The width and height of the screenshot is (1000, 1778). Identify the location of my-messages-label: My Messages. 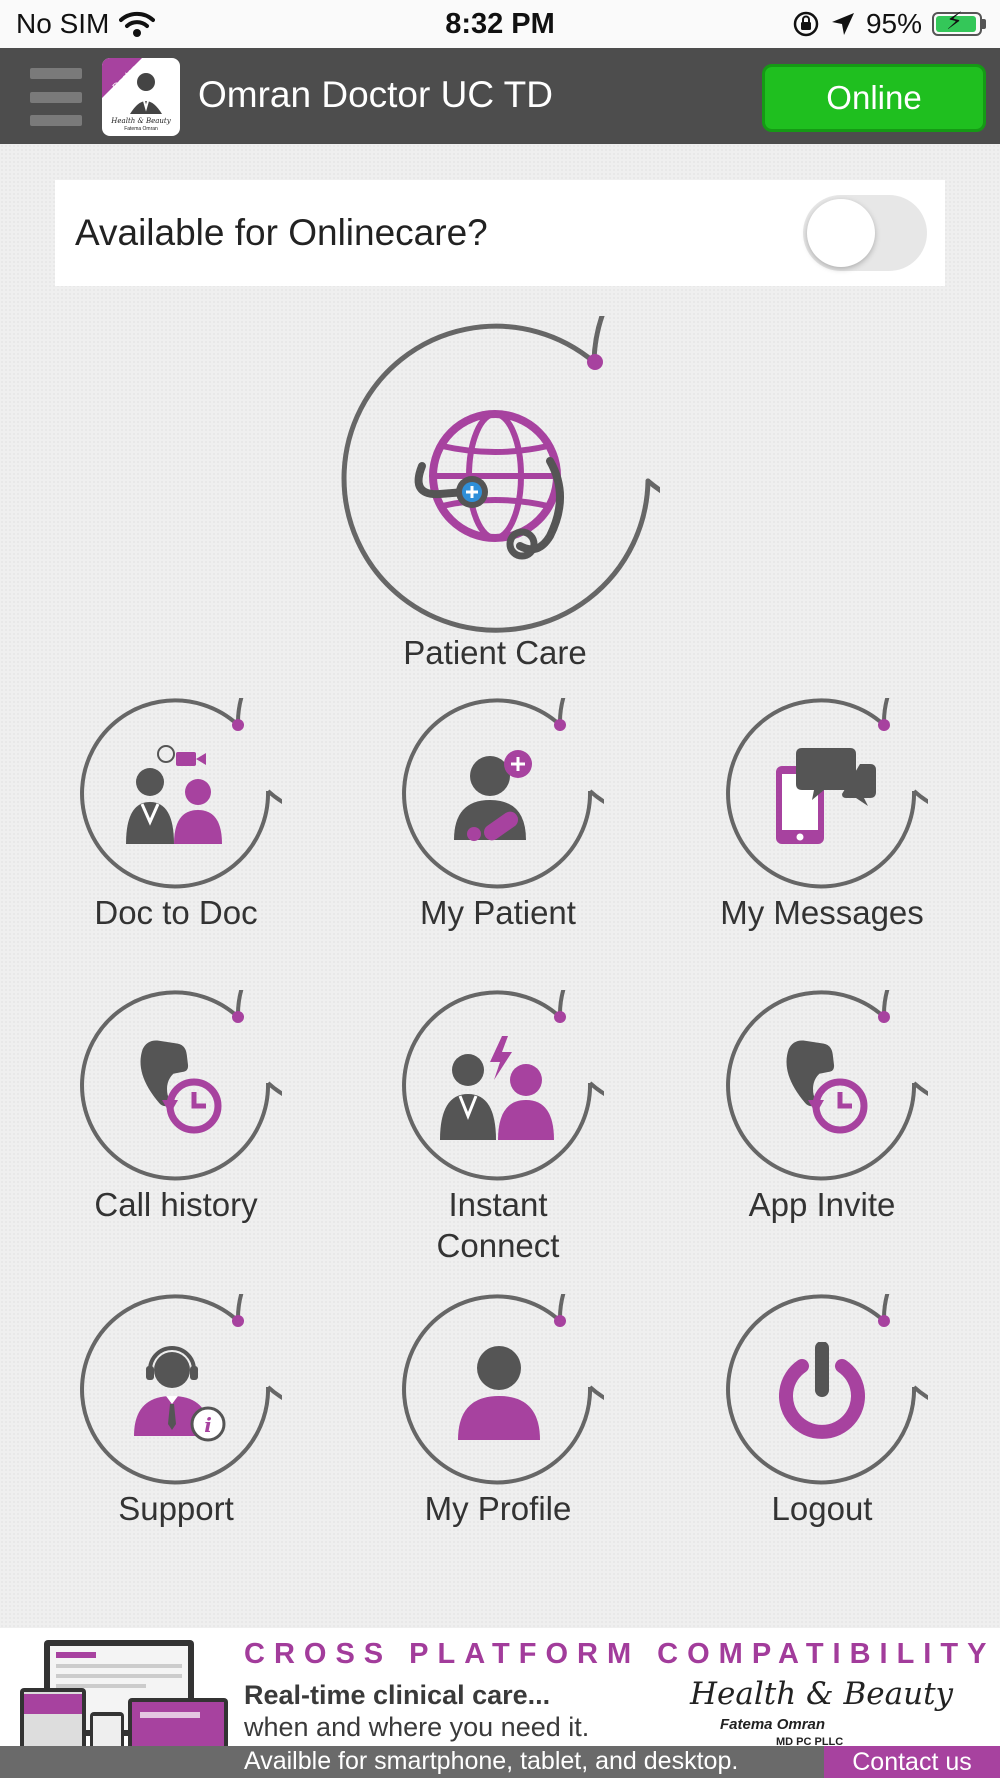
(822, 912).